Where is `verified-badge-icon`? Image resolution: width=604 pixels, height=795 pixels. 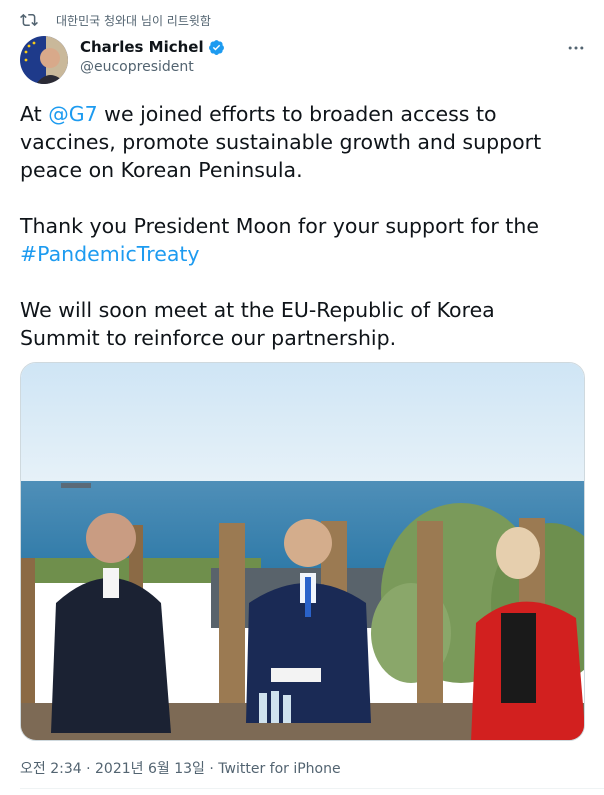 verified-badge-icon is located at coordinates (216, 47).